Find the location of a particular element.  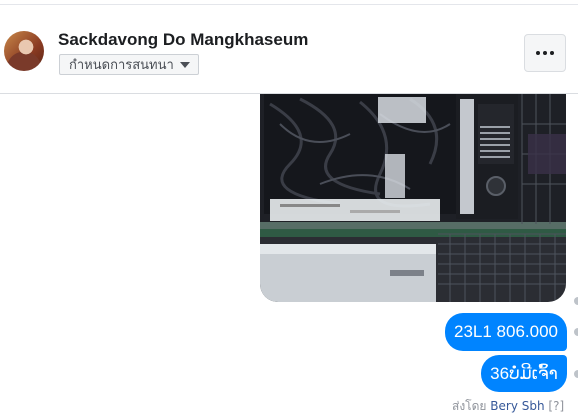

seen-by-prefix: ส่งโดย is located at coordinates (469, 406).